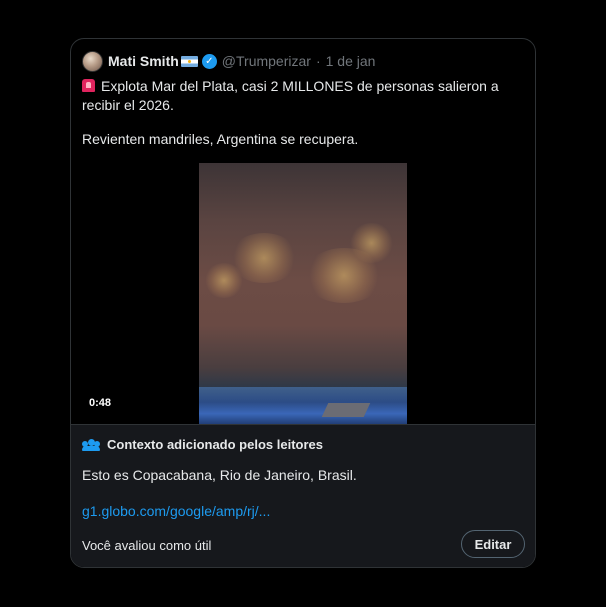  Describe the element at coordinates (100, 403) in the screenshot. I see `video-duration: 0:48` at that location.